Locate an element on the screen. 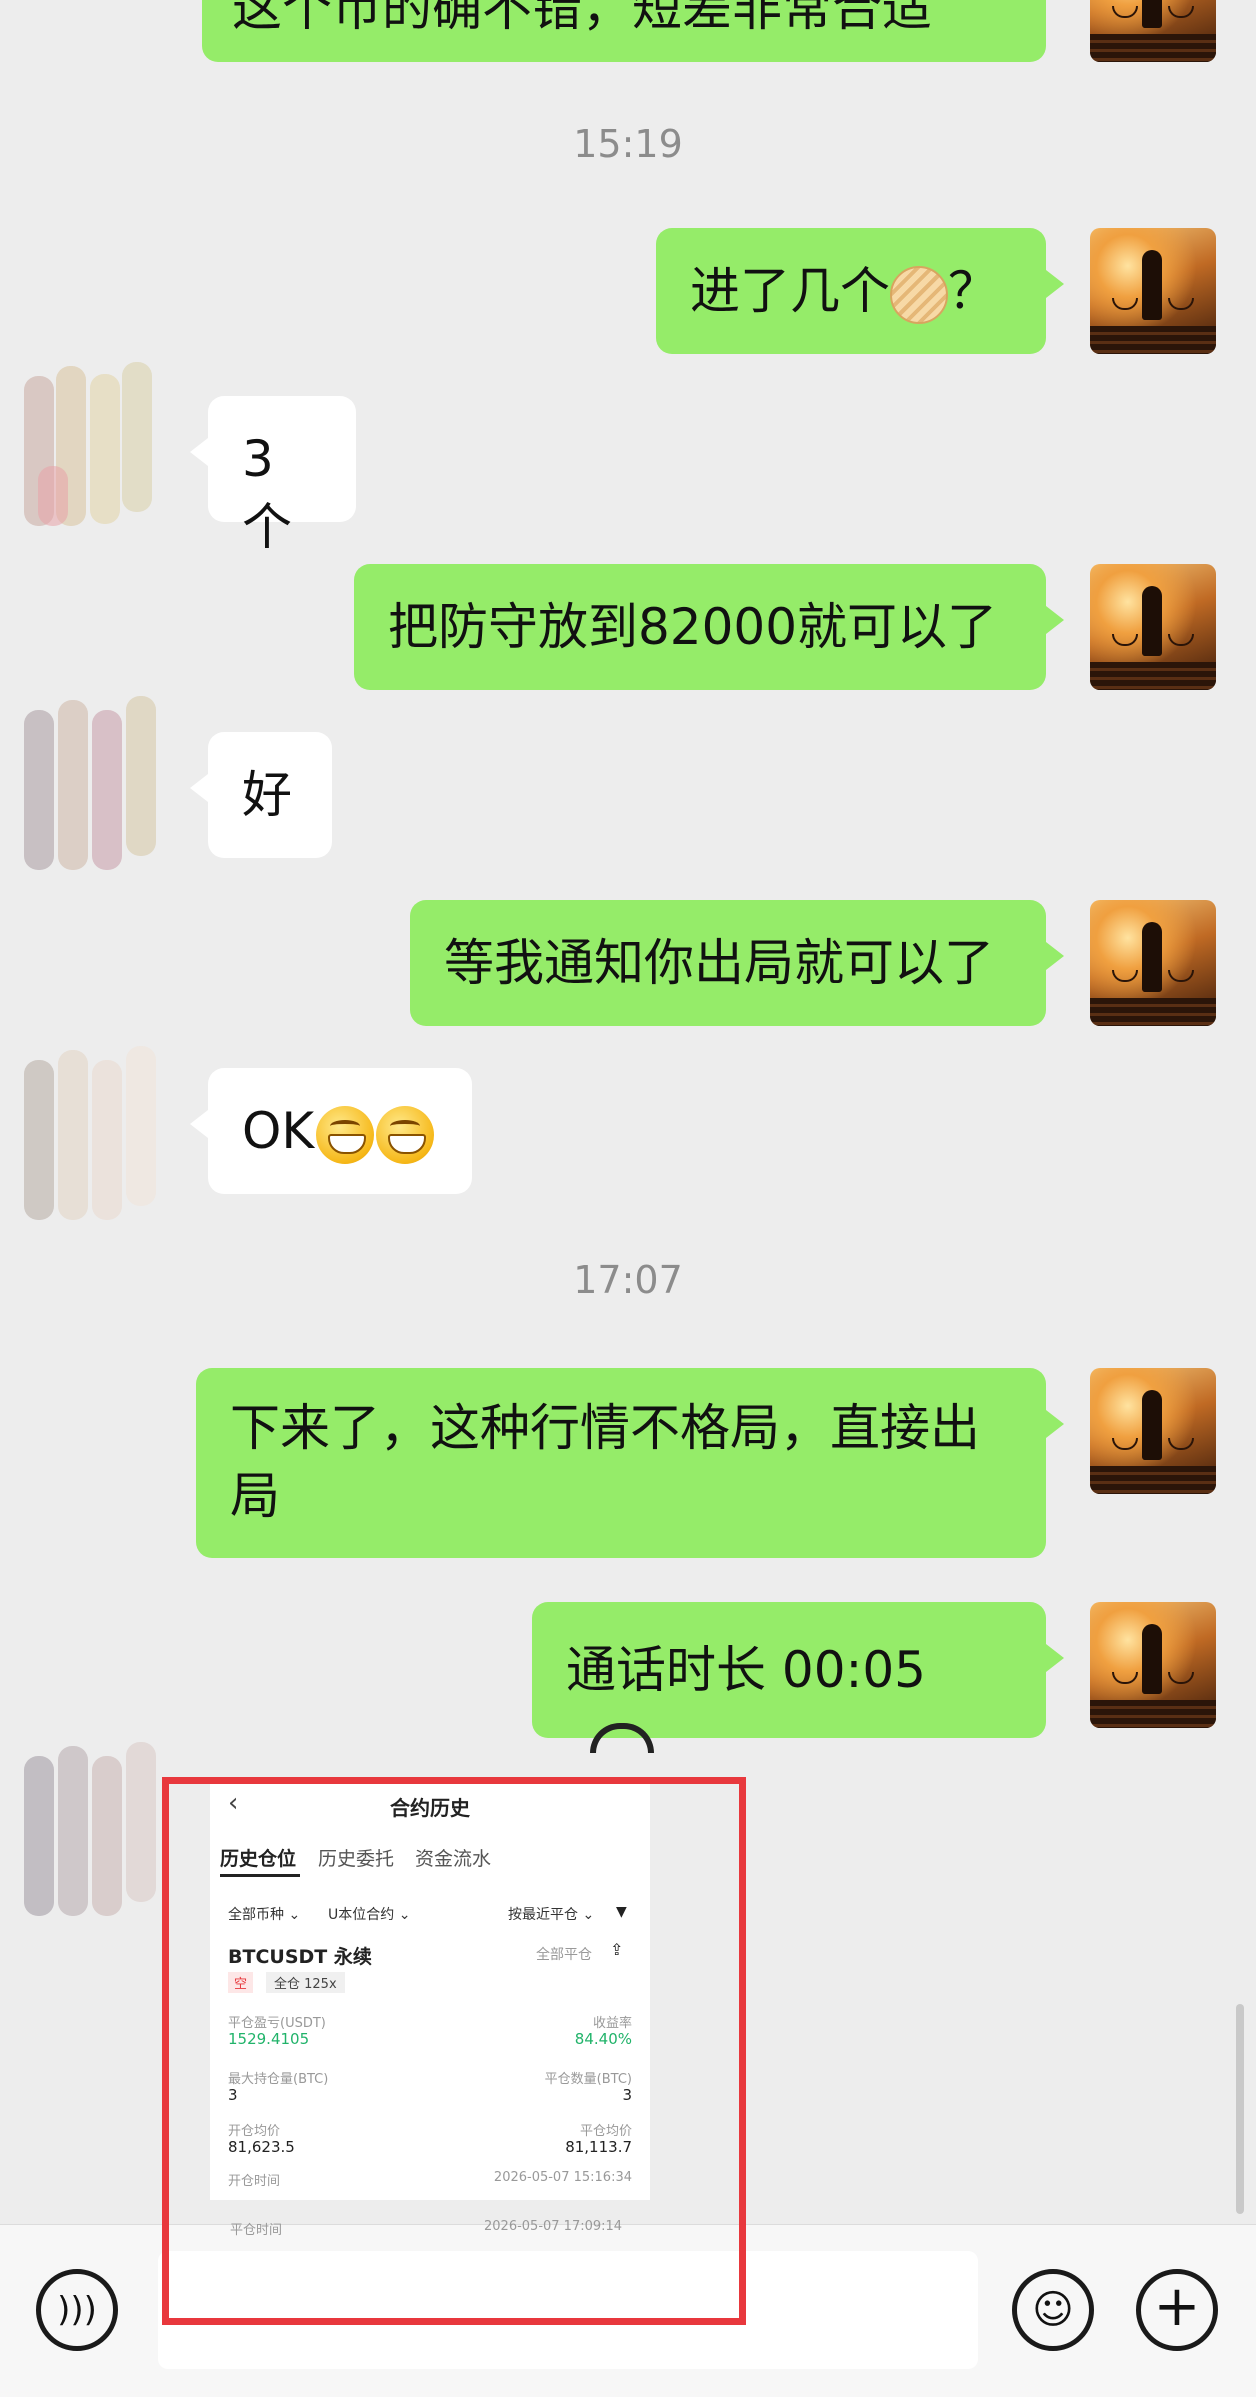 The width and height of the screenshot is (1256, 2397). message-bubble-mine: 把防守放到82000就可以了 is located at coordinates (709, 627).